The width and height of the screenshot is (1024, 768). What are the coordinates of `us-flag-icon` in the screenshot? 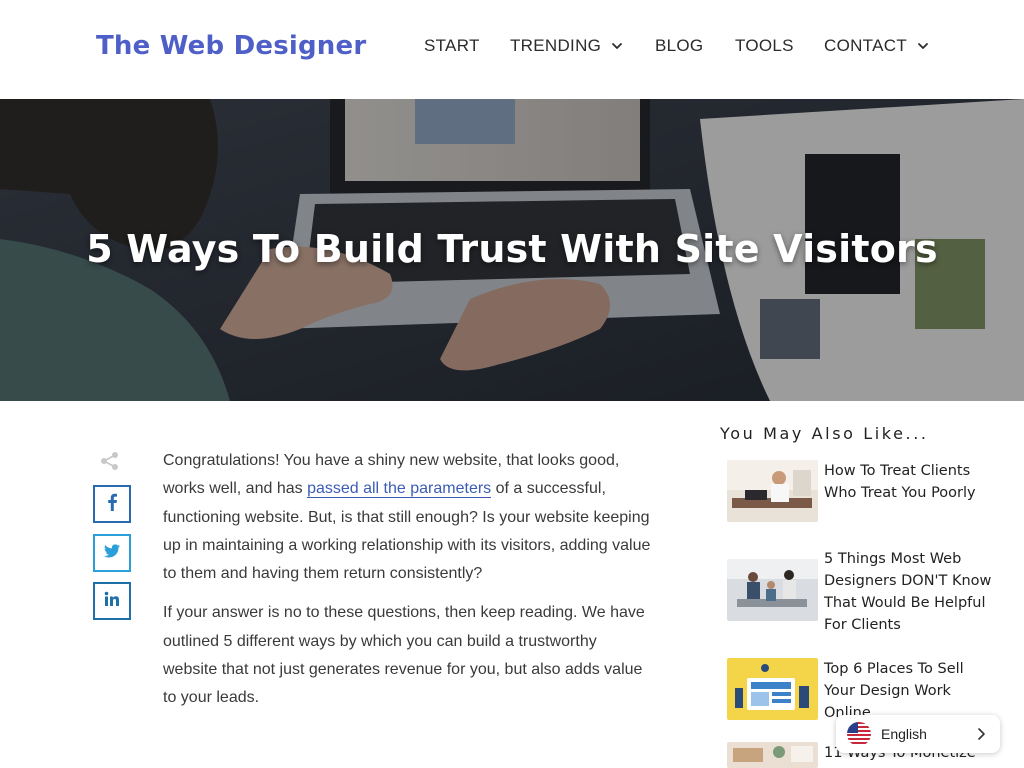 It's located at (859, 734).